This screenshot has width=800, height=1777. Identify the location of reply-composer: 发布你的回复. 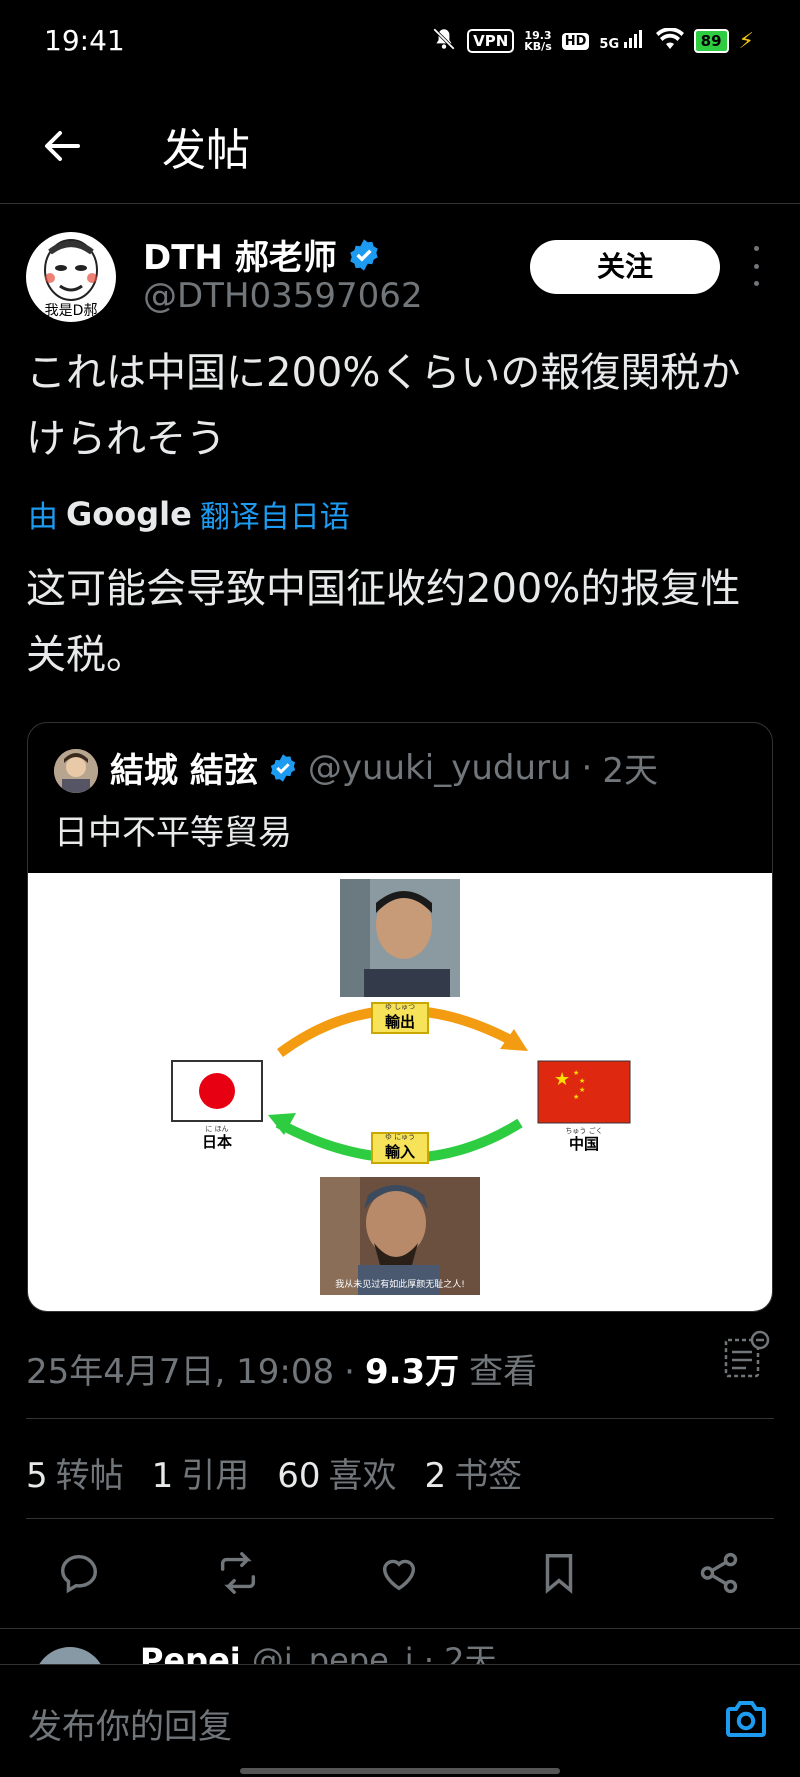
(400, 1720).